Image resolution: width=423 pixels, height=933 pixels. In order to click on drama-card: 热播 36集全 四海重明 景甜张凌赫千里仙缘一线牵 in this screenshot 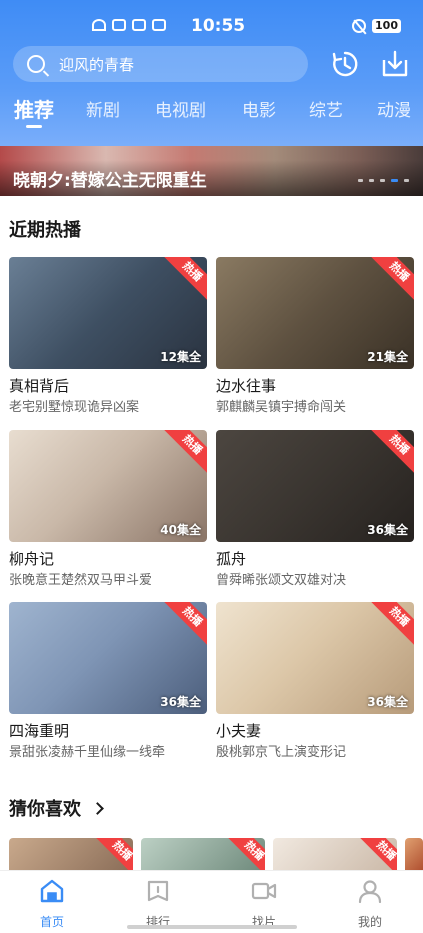, I will do `click(108, 682)`.